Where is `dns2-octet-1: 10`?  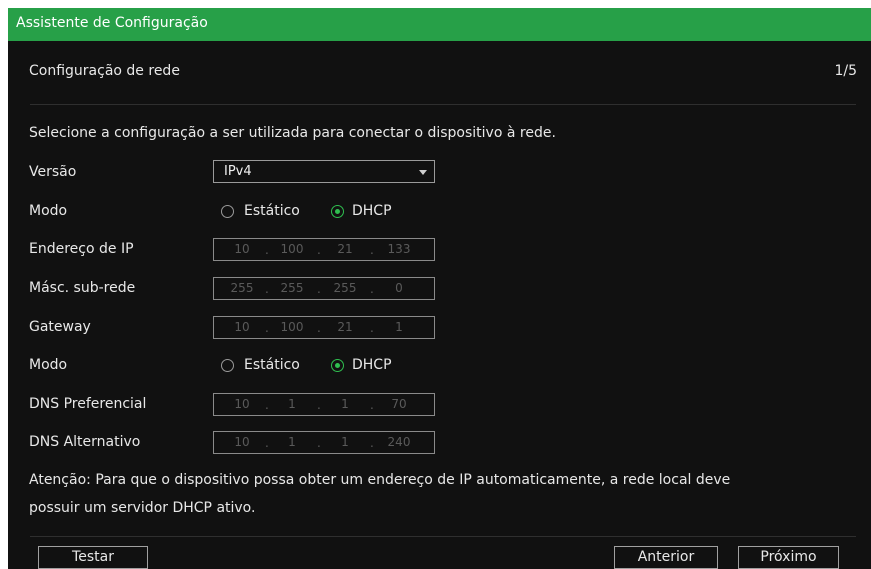
dns2-octet-1: 10 is located at coordinates (242, 442).